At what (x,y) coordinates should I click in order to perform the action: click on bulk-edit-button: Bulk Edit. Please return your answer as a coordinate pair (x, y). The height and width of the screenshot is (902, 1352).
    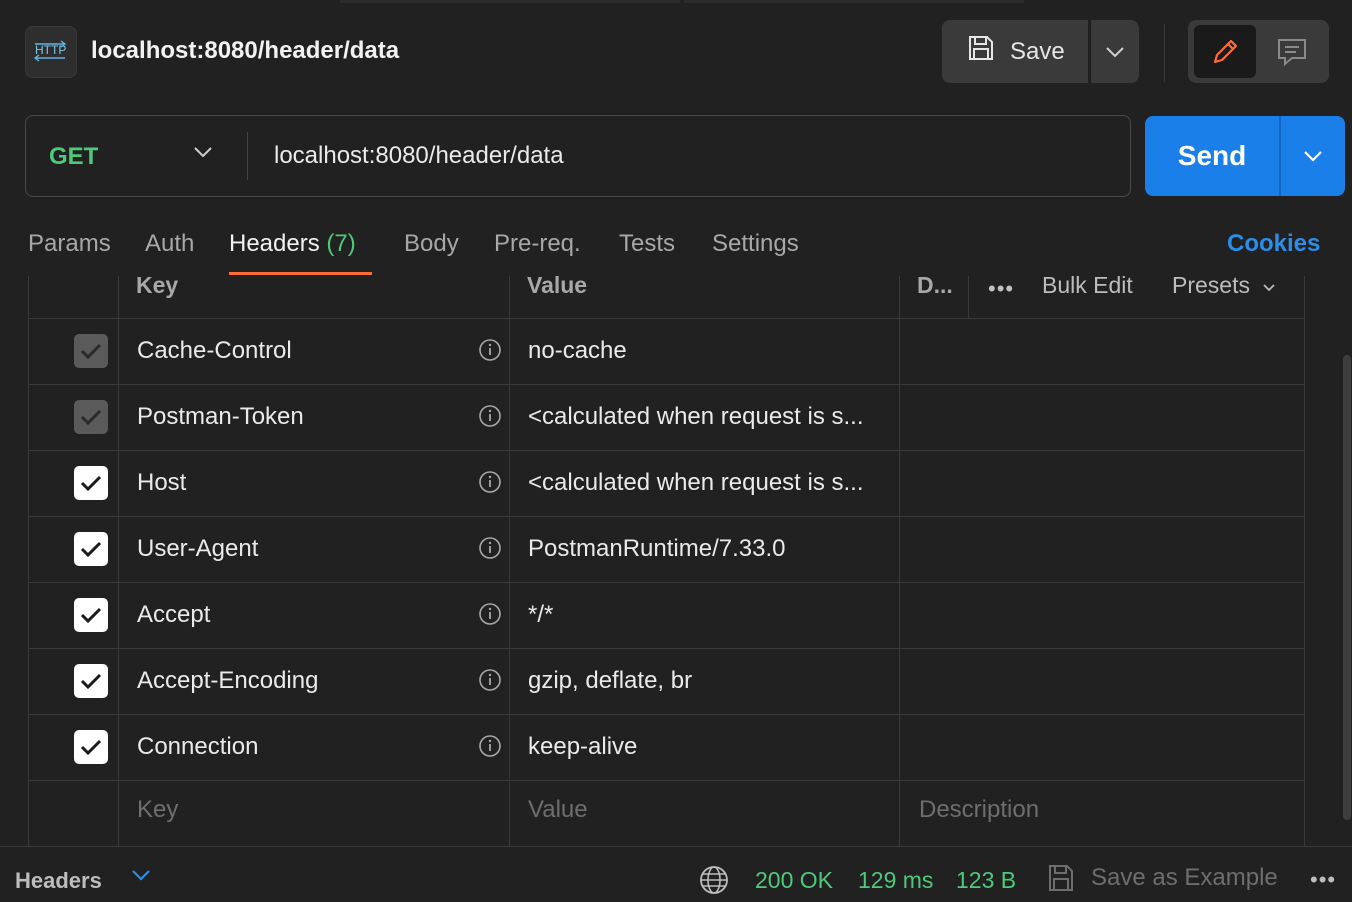
    Looking at the image, I should click on (1087, 285).